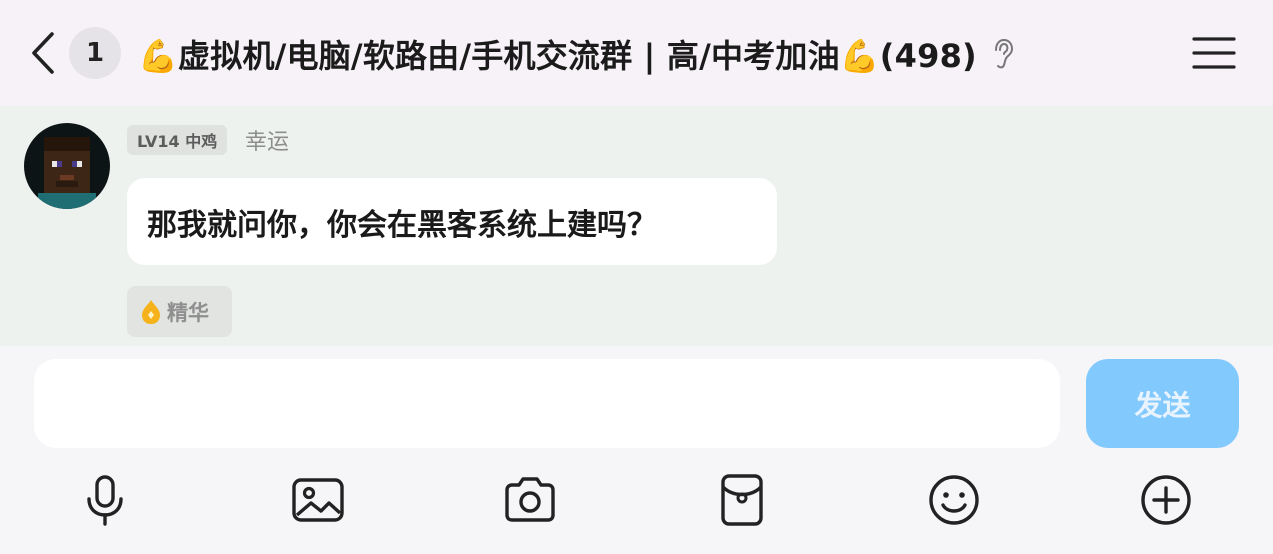 Image resolution: width=1273 pixels, height=554 pixels. Describe the element at coordinates (1003, 53) in the screenshot. I see `ear-icon` at that location.